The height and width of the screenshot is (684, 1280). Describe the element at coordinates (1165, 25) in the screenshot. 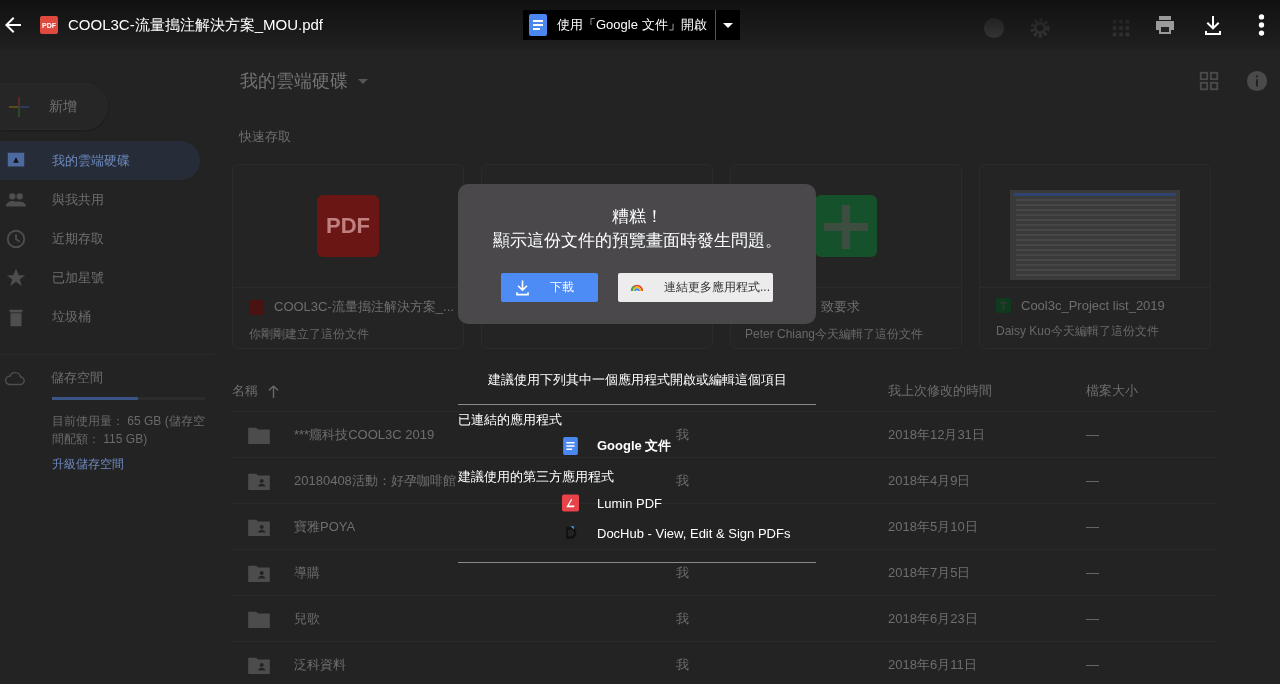

I see `print-icon` at that location.